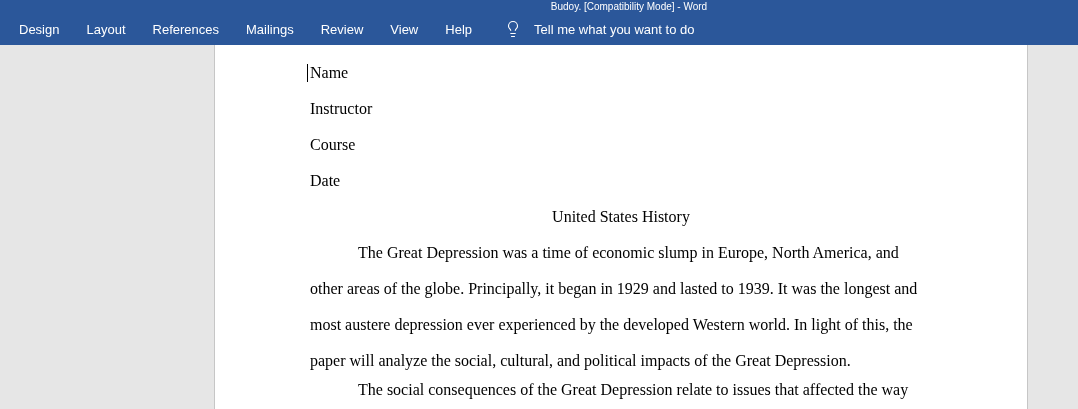 This screenshot has height=409, width=1078. Describe the element at coordinates (307, 73) in the screenshot. I see `text-cursor` at that location.